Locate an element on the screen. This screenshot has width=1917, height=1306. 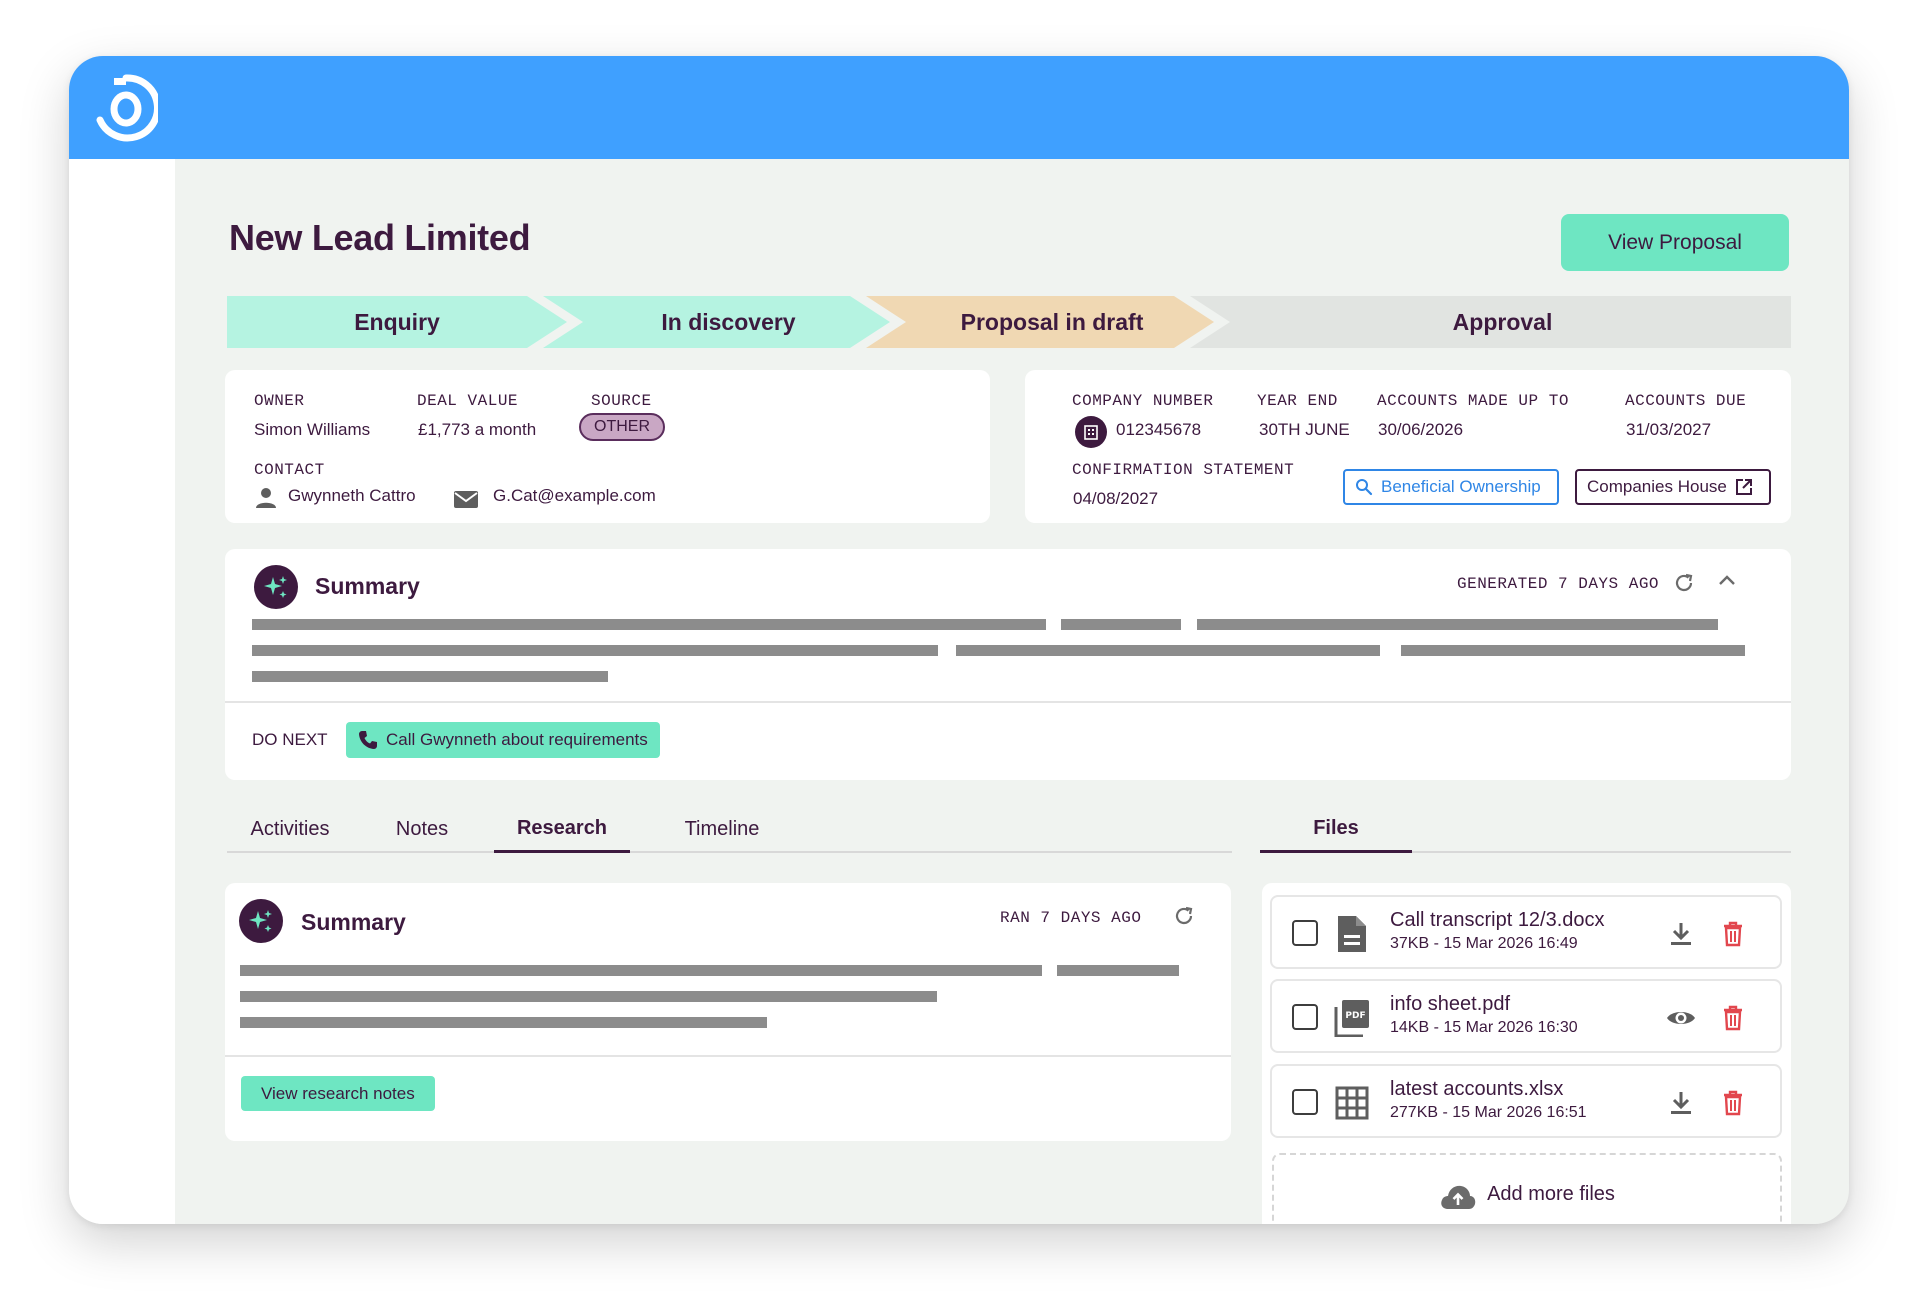
call-action-label: Call Gwynneth about requirements is located at coordinates (517, 739).